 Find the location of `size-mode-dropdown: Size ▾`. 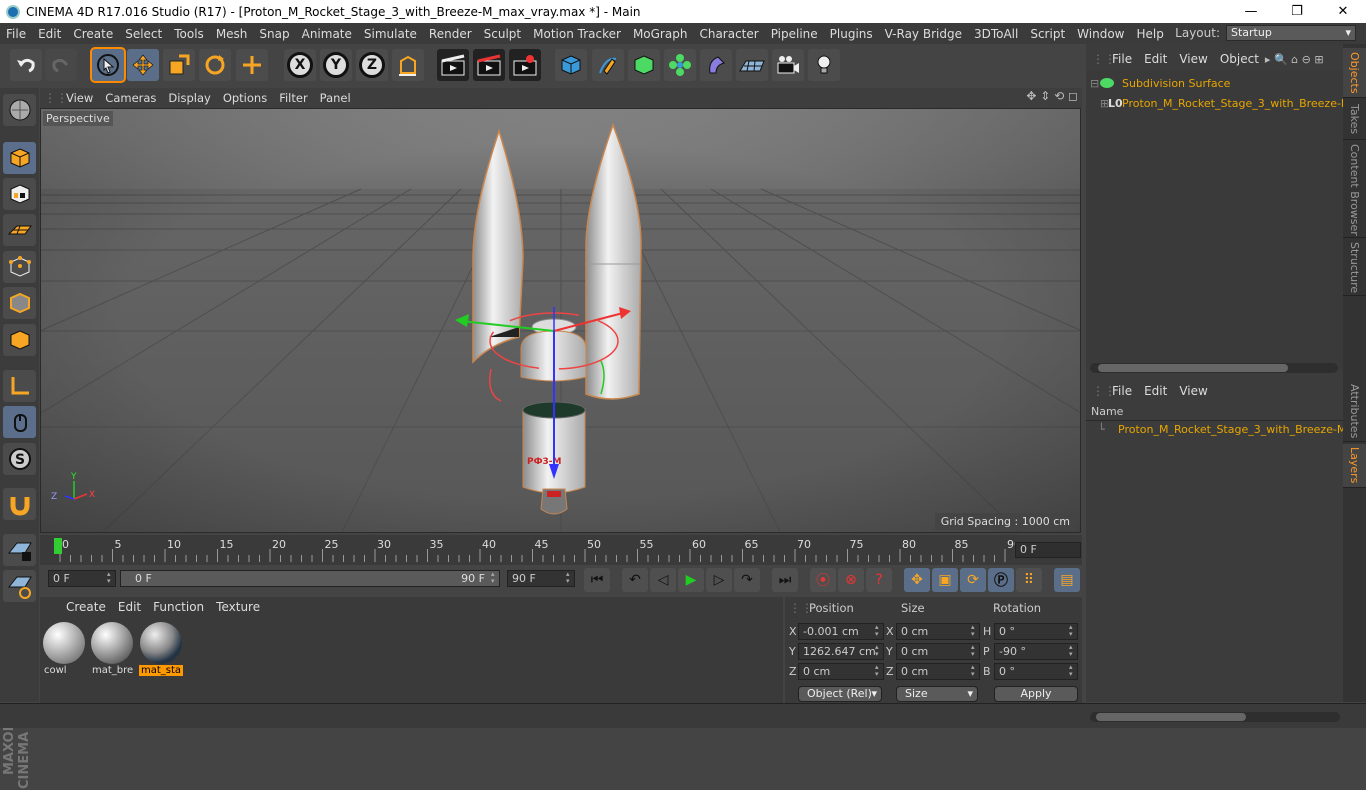

size-mode-dropdown: Size ▾ is located at coordinates (937, 694).